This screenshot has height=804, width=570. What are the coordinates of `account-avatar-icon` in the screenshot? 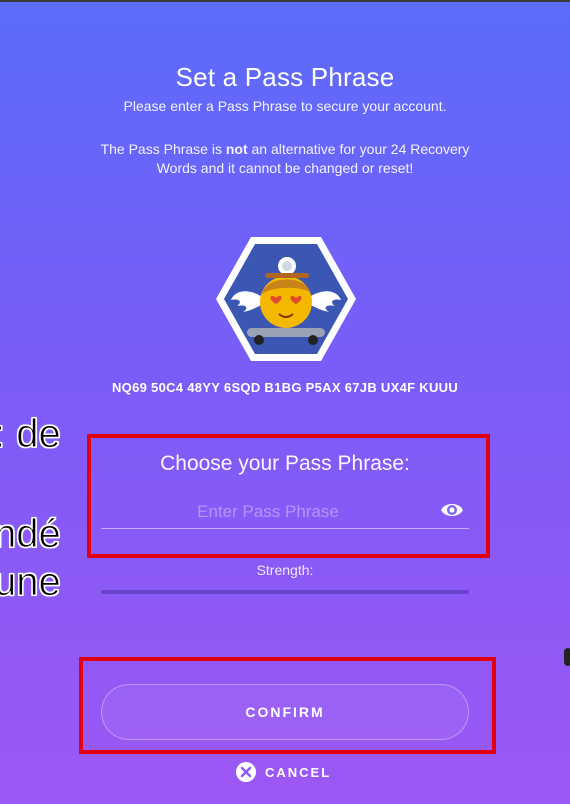 It's located at (286, 299).